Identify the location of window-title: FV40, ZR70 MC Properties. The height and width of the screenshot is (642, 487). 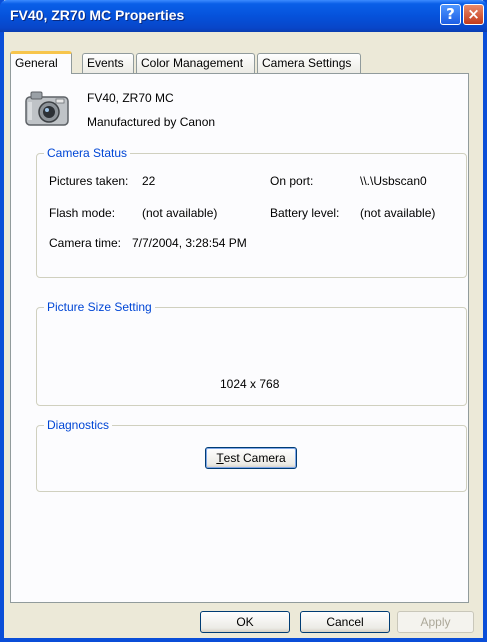
(97, 15).